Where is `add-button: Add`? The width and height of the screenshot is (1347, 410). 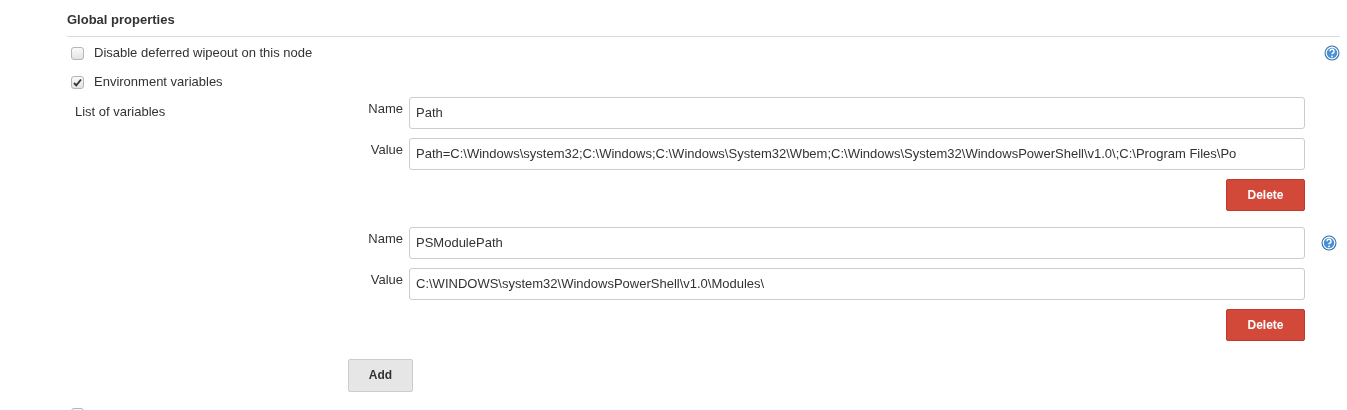
add-button: Add is located at coordinates (380, 375).